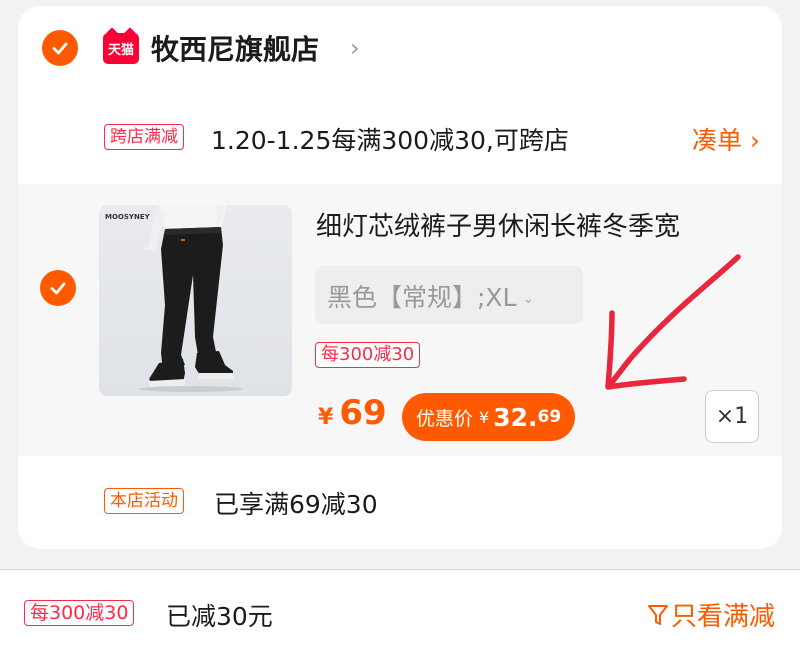 This screenshot has width=800, height=648. Describe the element at coordinates (326, 417) in the screenshot. I see `price-currency: ¥` at that location.